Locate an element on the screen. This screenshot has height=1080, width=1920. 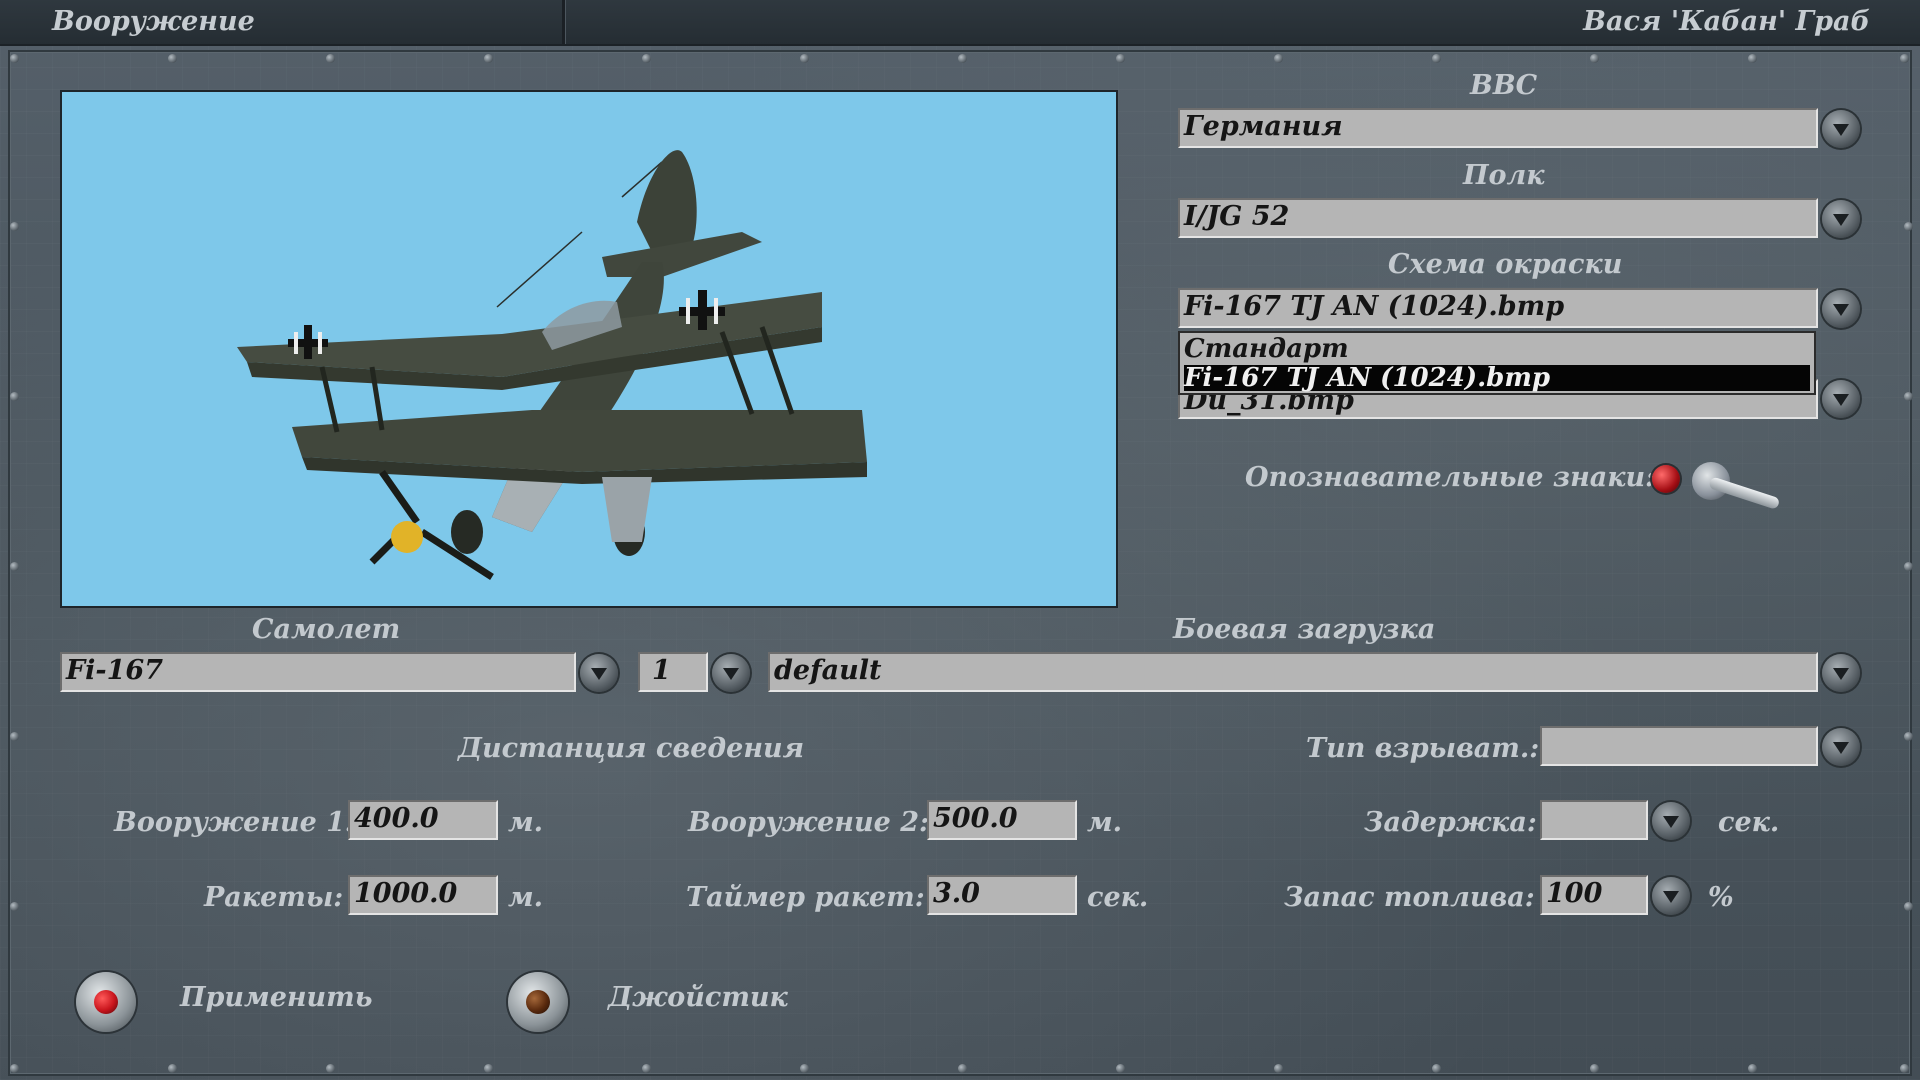
skin-field: Fi-167 TJ AN (1024).bmp is located at coordinates (1498, 308).